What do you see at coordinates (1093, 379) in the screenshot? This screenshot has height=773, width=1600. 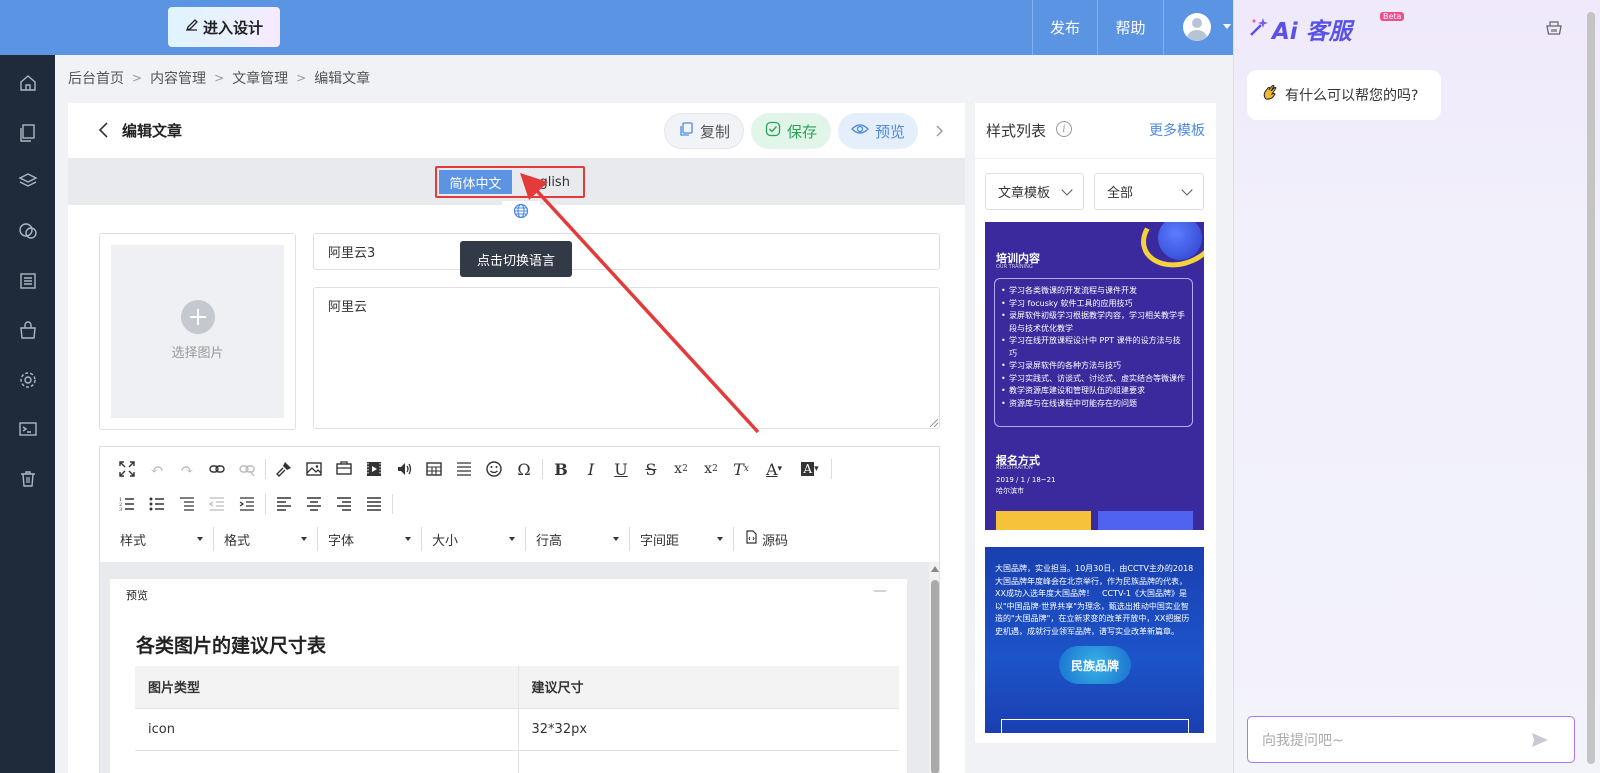 I see `list-item: 学习实践式、访谈式、讨论式、虚实结合等微课作` at bounding box center [1093, 379].